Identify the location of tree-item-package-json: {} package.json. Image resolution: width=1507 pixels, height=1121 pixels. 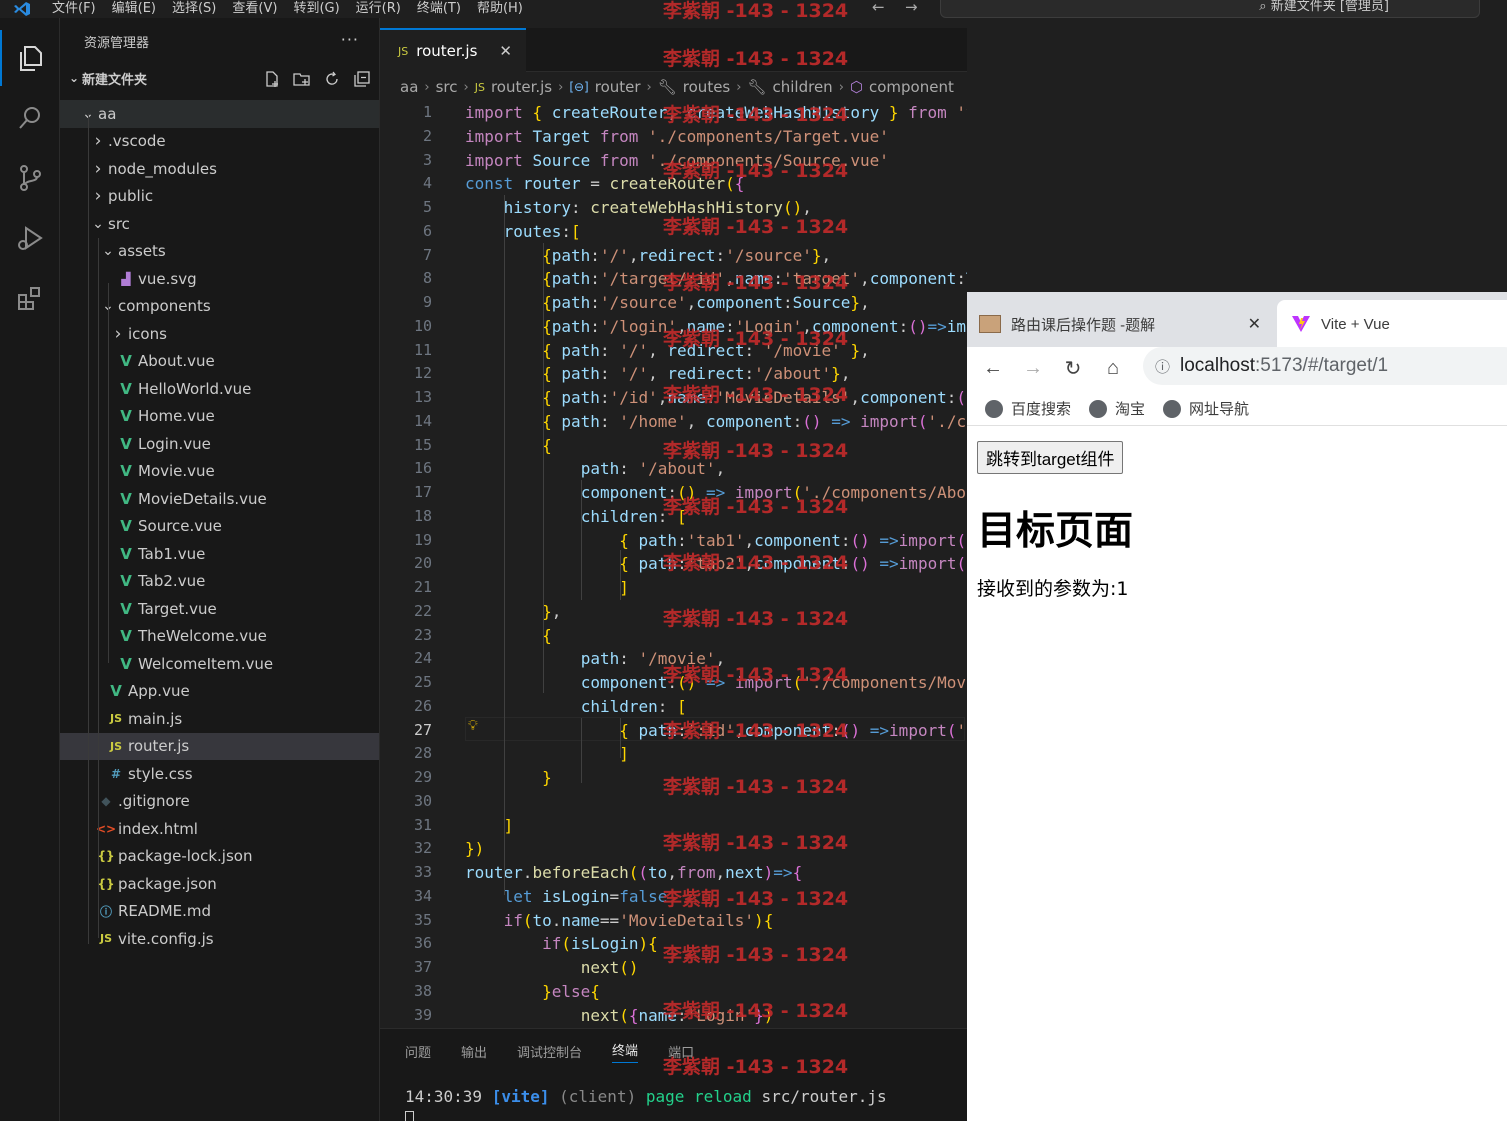
(219, 884).